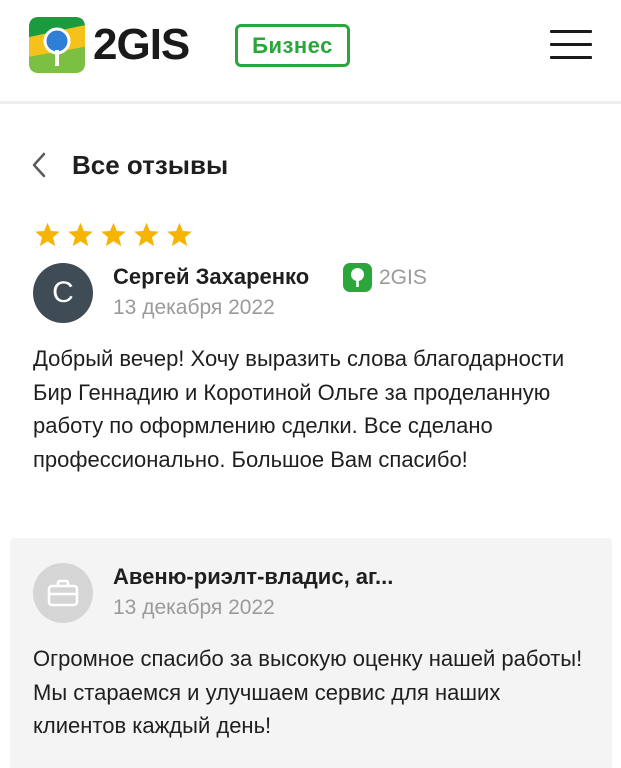 Image resolution: width=621 pixels, height=768 pixels. Describe the element at coordinates (357, 277) in the screenshot. I see `2gis-source-icon` at that location.